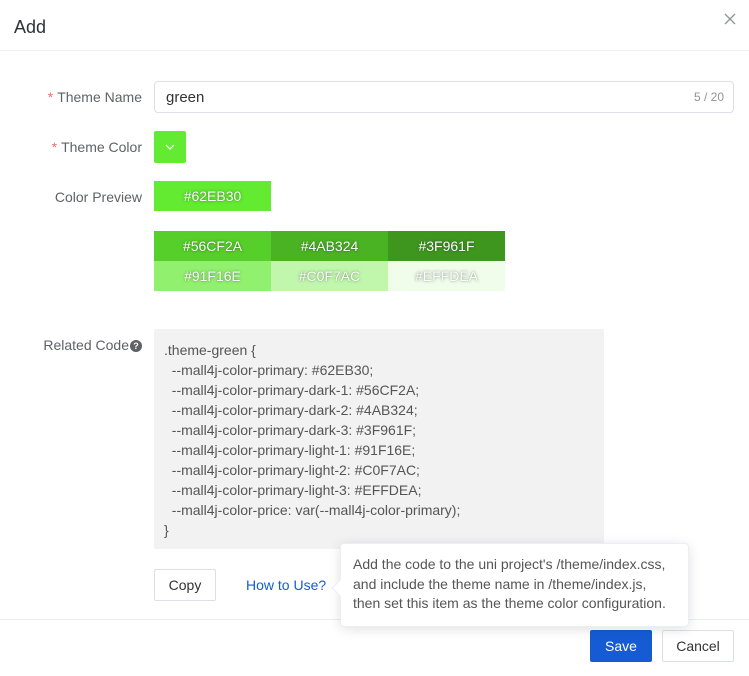  What do you see at coordinates (446, 246) in the screenshot?
I see `dark-3-swatch: #3F961F` at bounding box center [446, 246].